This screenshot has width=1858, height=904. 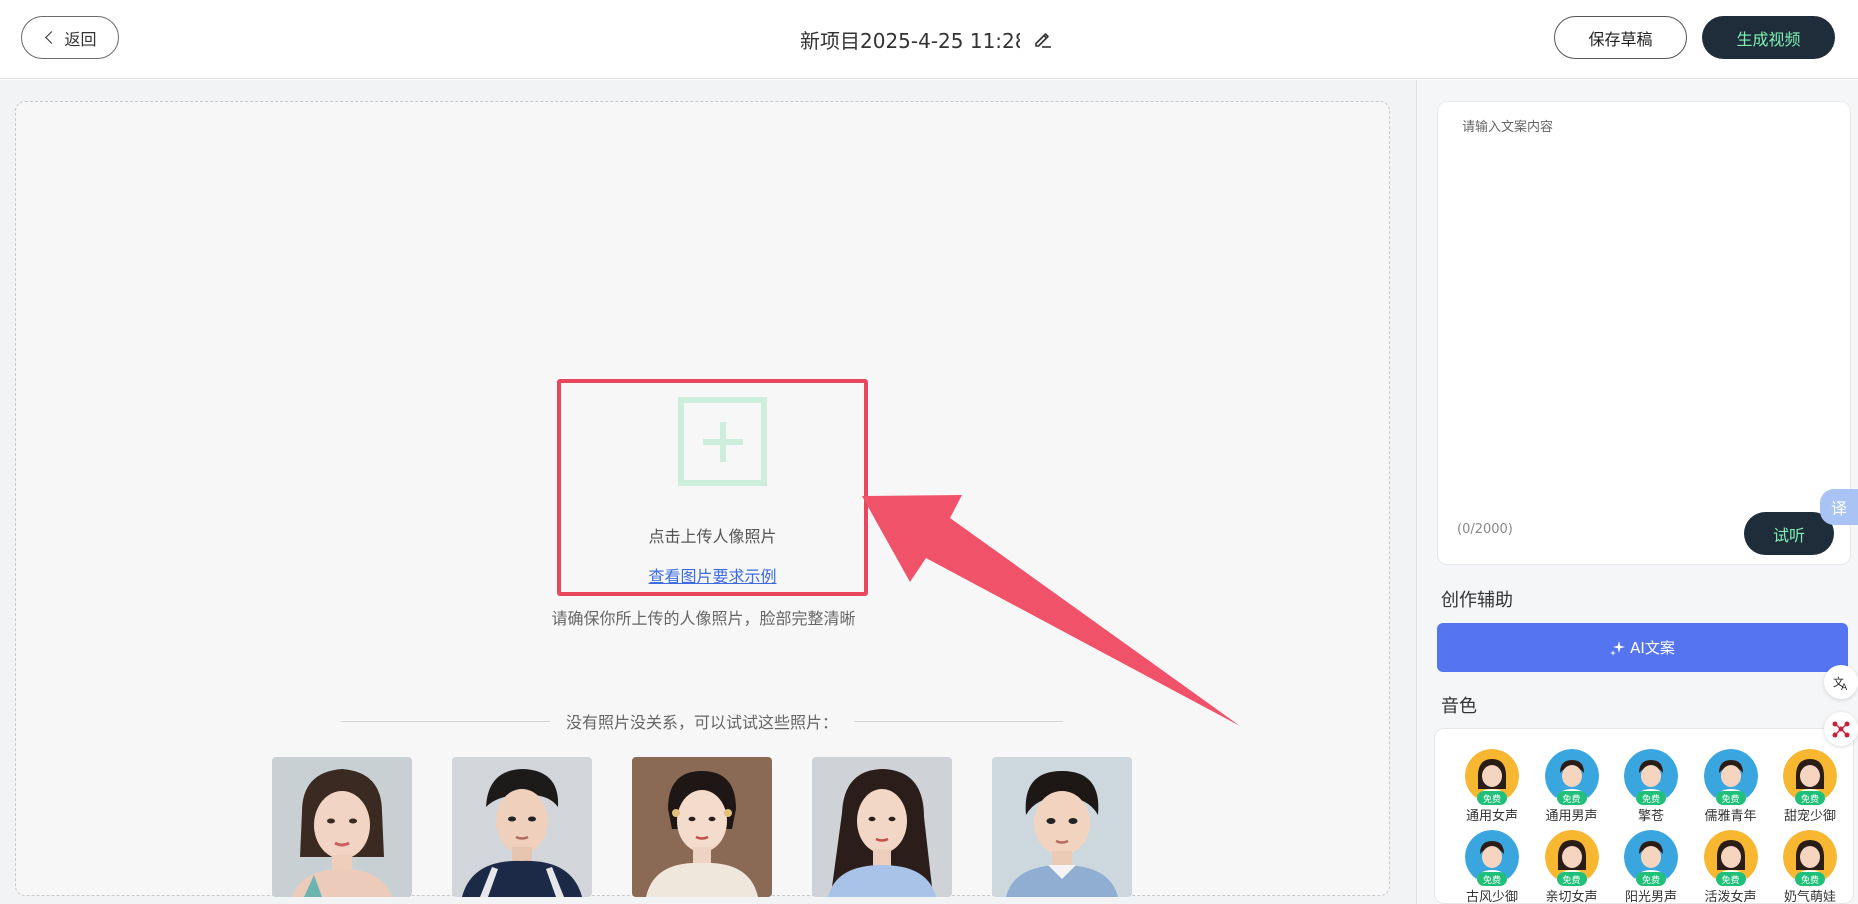 I want to click on portrait-woman-2-icon, so click(x=702, y=827).